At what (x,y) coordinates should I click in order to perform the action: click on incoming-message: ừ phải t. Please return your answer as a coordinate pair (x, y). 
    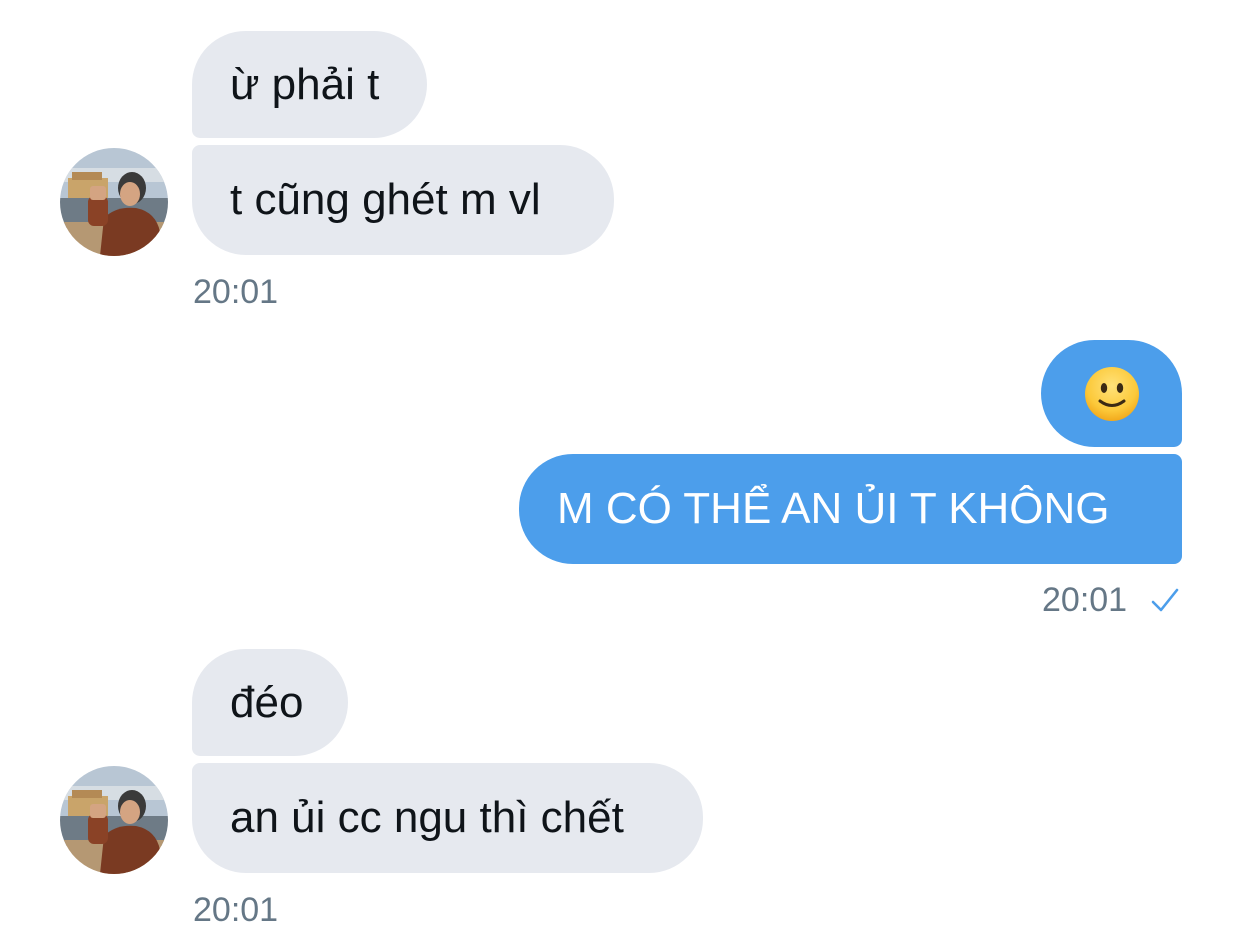
    Looking at the image, I should click on (309, 84).